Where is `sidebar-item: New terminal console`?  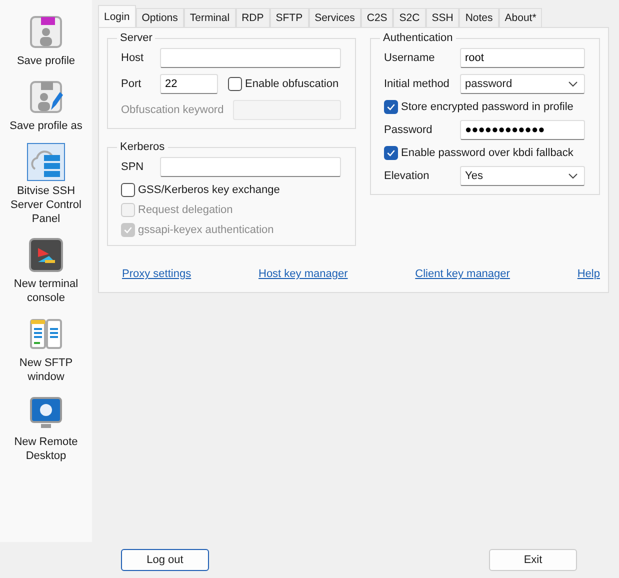
sidebar-item: New terminal console is located at coordinates (46, 270).